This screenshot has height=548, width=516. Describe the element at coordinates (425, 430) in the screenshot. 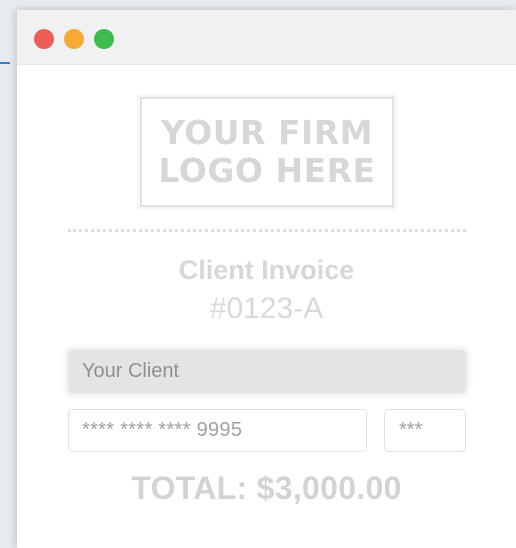

I see `cvv-input: ***` at that location.